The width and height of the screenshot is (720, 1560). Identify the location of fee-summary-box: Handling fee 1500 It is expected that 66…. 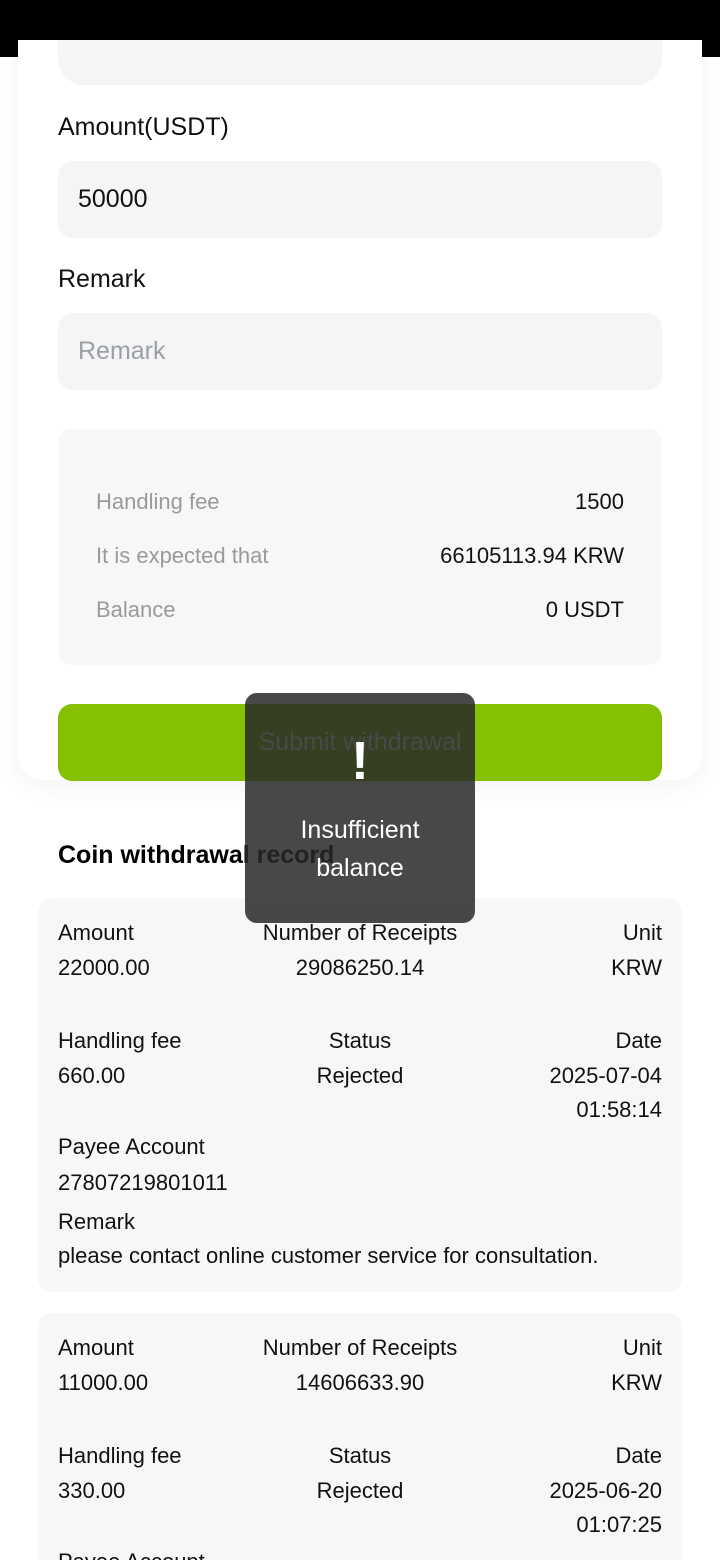
(360, 547).